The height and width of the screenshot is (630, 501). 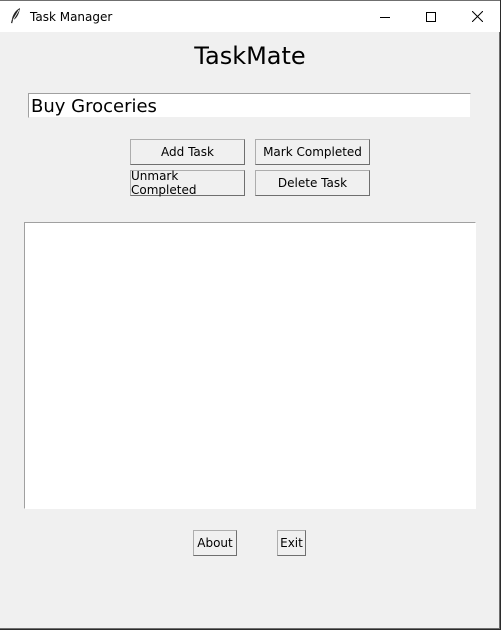 I want to click on about-button: About, so click(x=215, y=543).